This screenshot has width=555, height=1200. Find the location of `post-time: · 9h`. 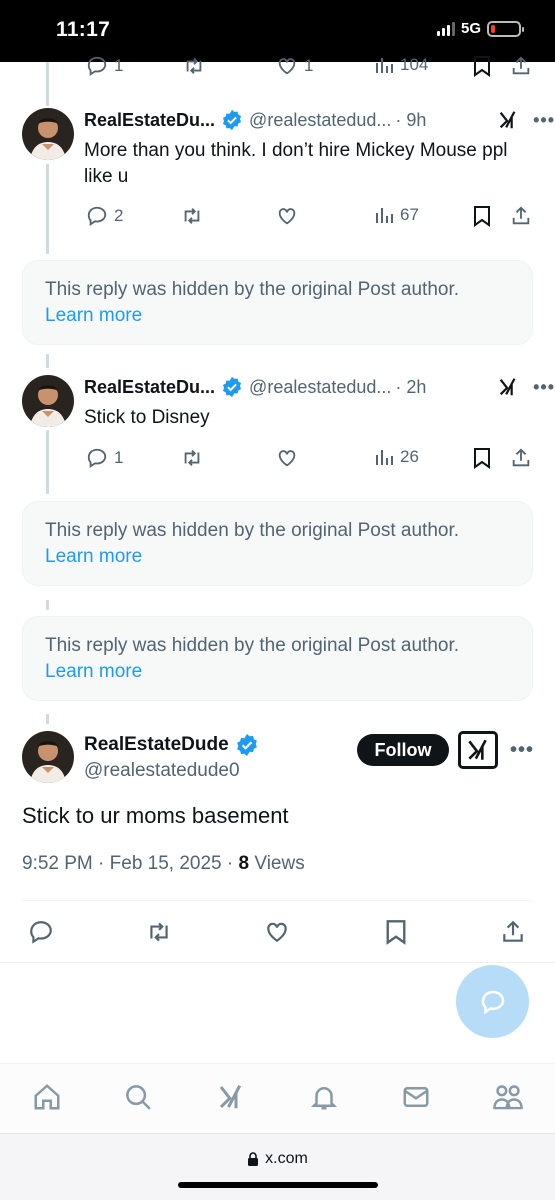

post-time: · 9h is located at coordinates (410, 120).